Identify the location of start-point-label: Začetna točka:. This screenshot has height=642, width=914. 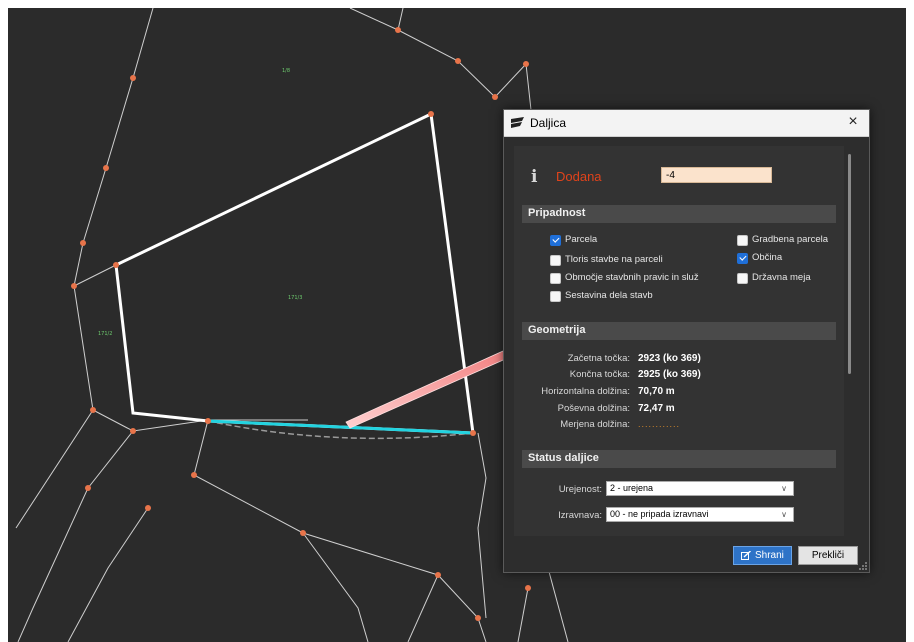
(598, 358).